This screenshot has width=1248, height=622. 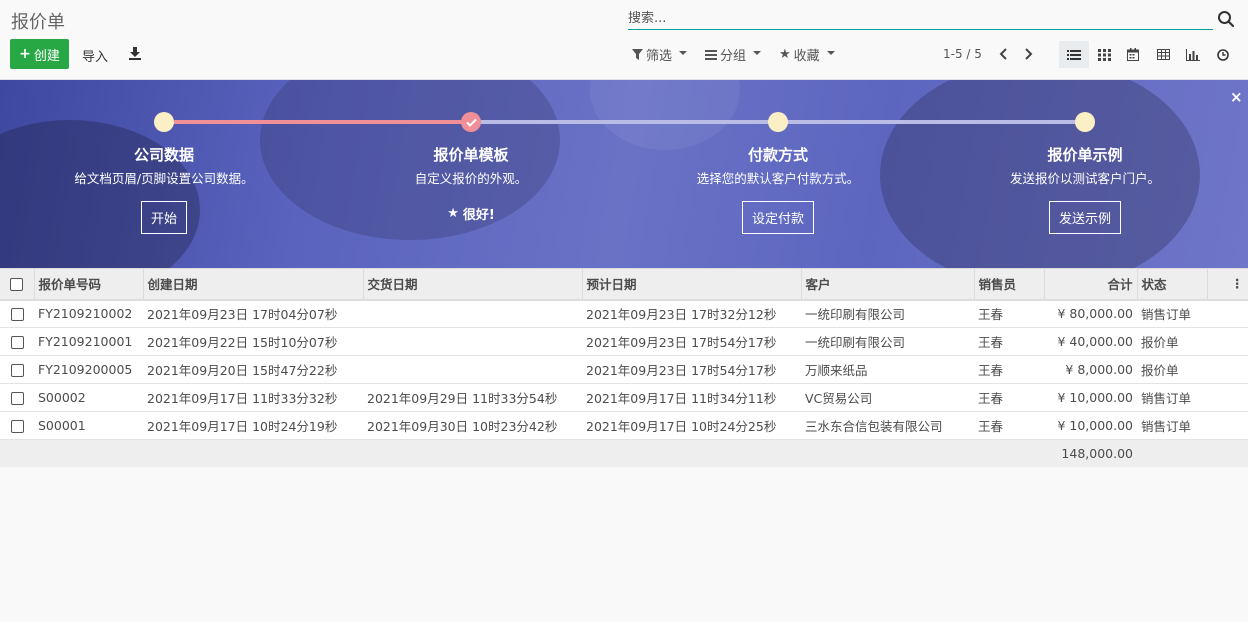 What do you see at coordinates (888, 284) in the screenshot?
I see `column-header-customer: 客户` at bounding box center [888, 284].